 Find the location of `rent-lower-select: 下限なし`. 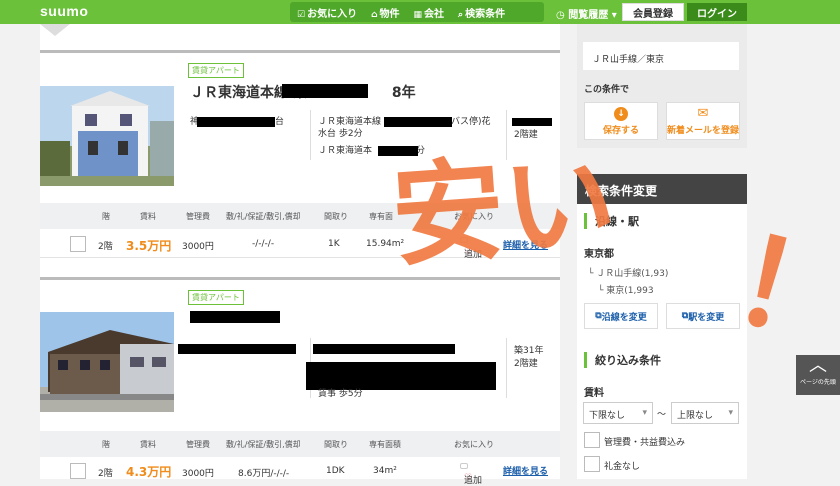

rent-lower-select: 下限なし is located at coordinates (618, 413).